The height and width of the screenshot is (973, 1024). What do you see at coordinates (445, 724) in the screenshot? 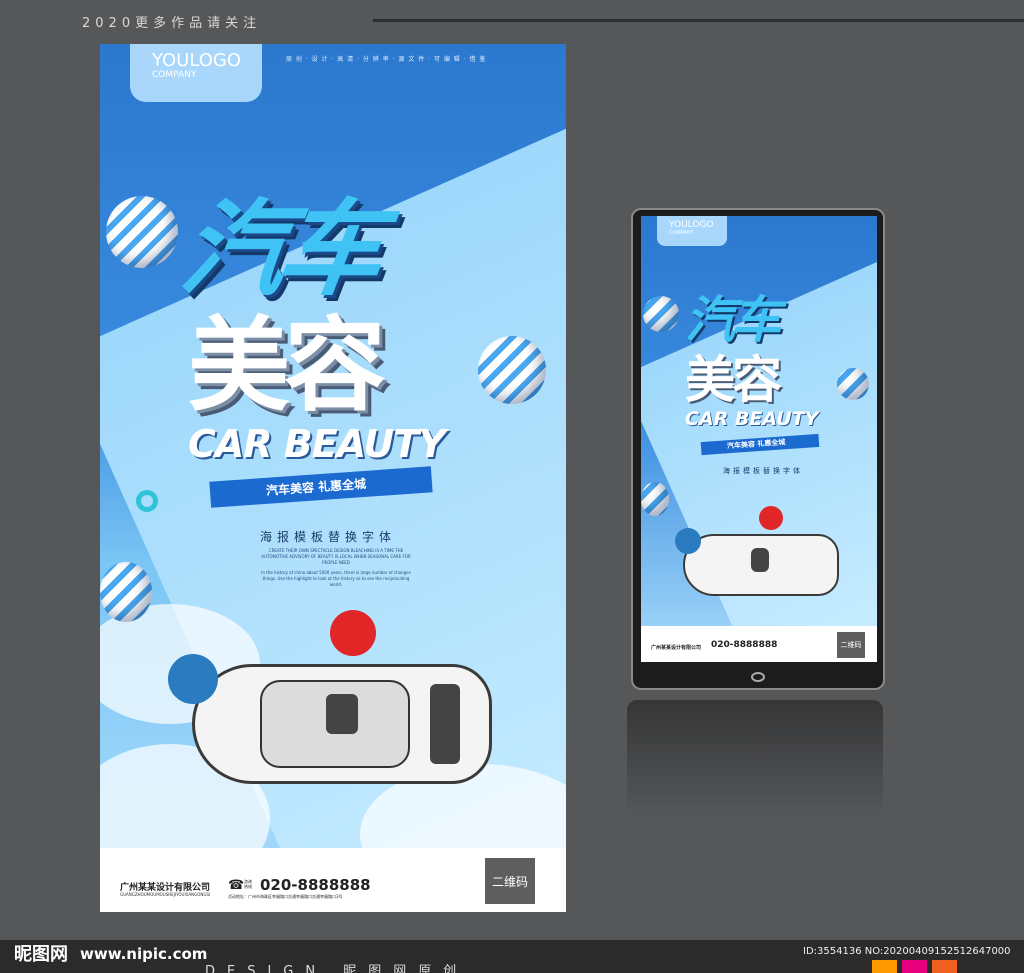
I see `car-rear-window` at bounding box center [445, 724].